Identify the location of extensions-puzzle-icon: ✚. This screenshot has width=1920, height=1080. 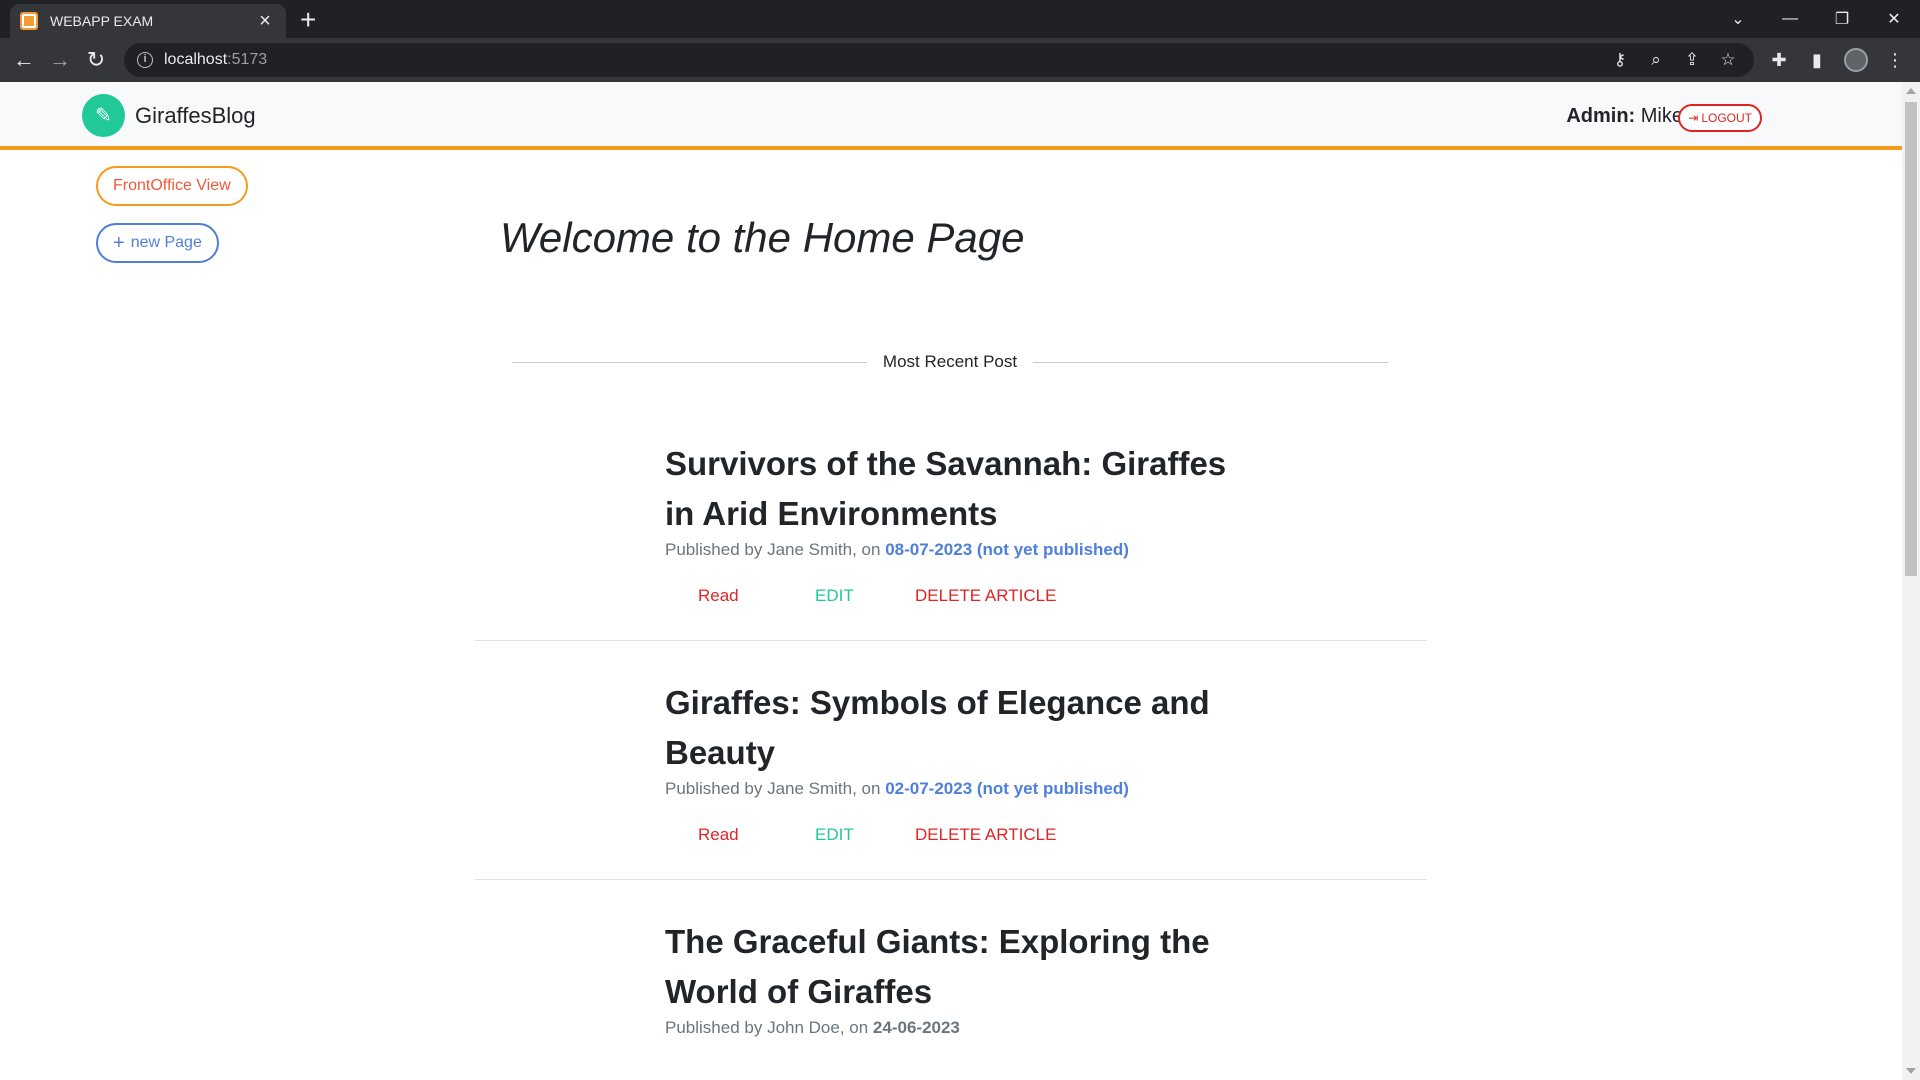
(1779, 60).